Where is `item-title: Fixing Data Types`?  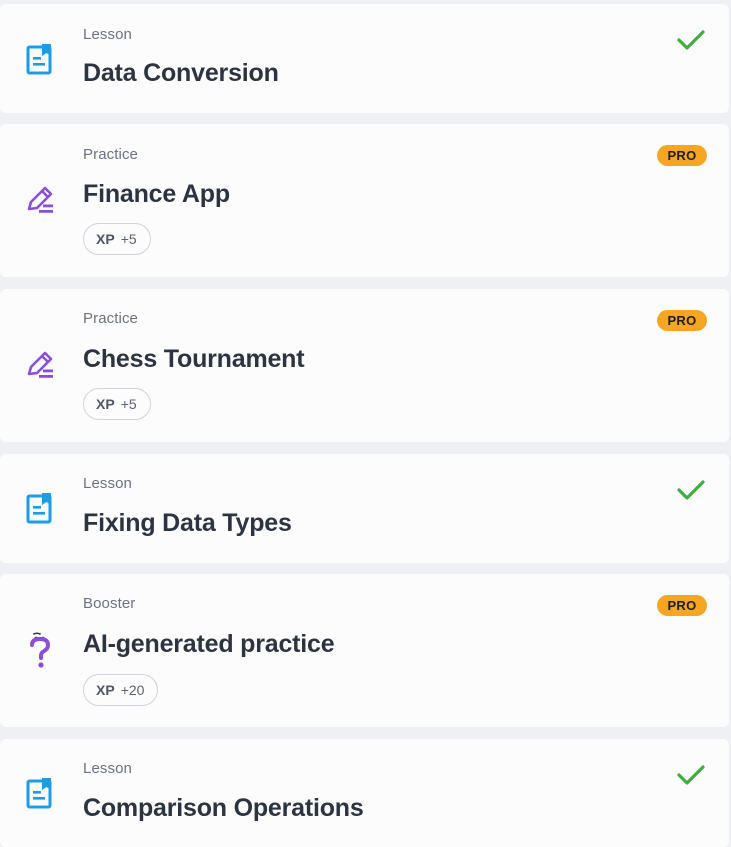 item-title: Fixing Data Types is located at coordinates (187, 523).